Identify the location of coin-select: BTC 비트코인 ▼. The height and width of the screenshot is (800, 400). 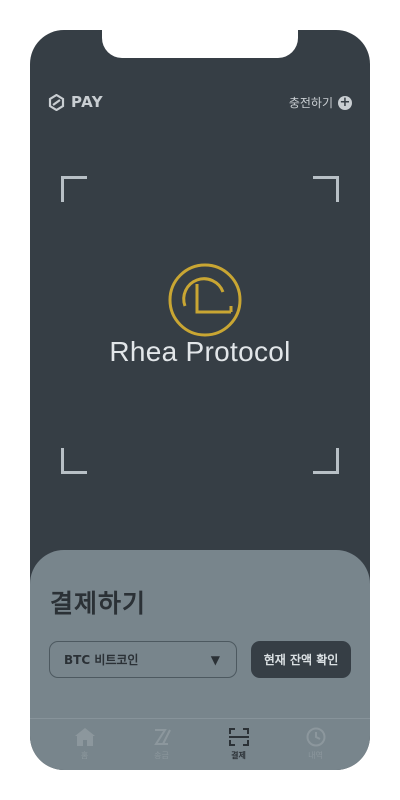
(143, 659).